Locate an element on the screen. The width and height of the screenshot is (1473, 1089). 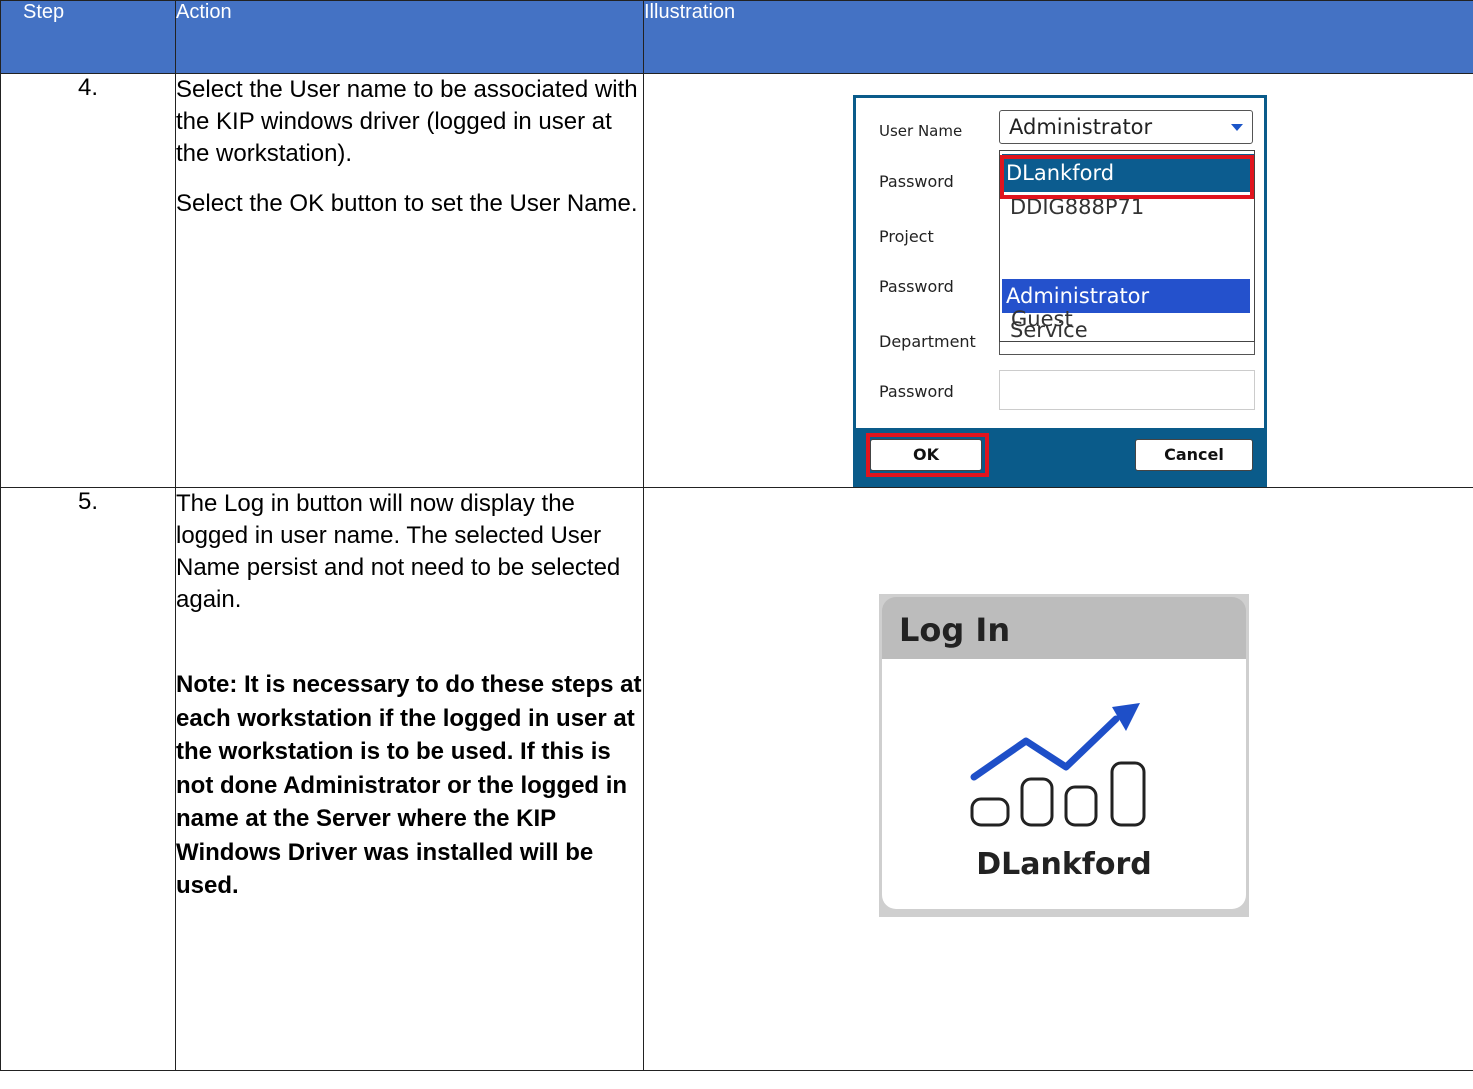
password-label: Password is located at coordinates (916, 181).